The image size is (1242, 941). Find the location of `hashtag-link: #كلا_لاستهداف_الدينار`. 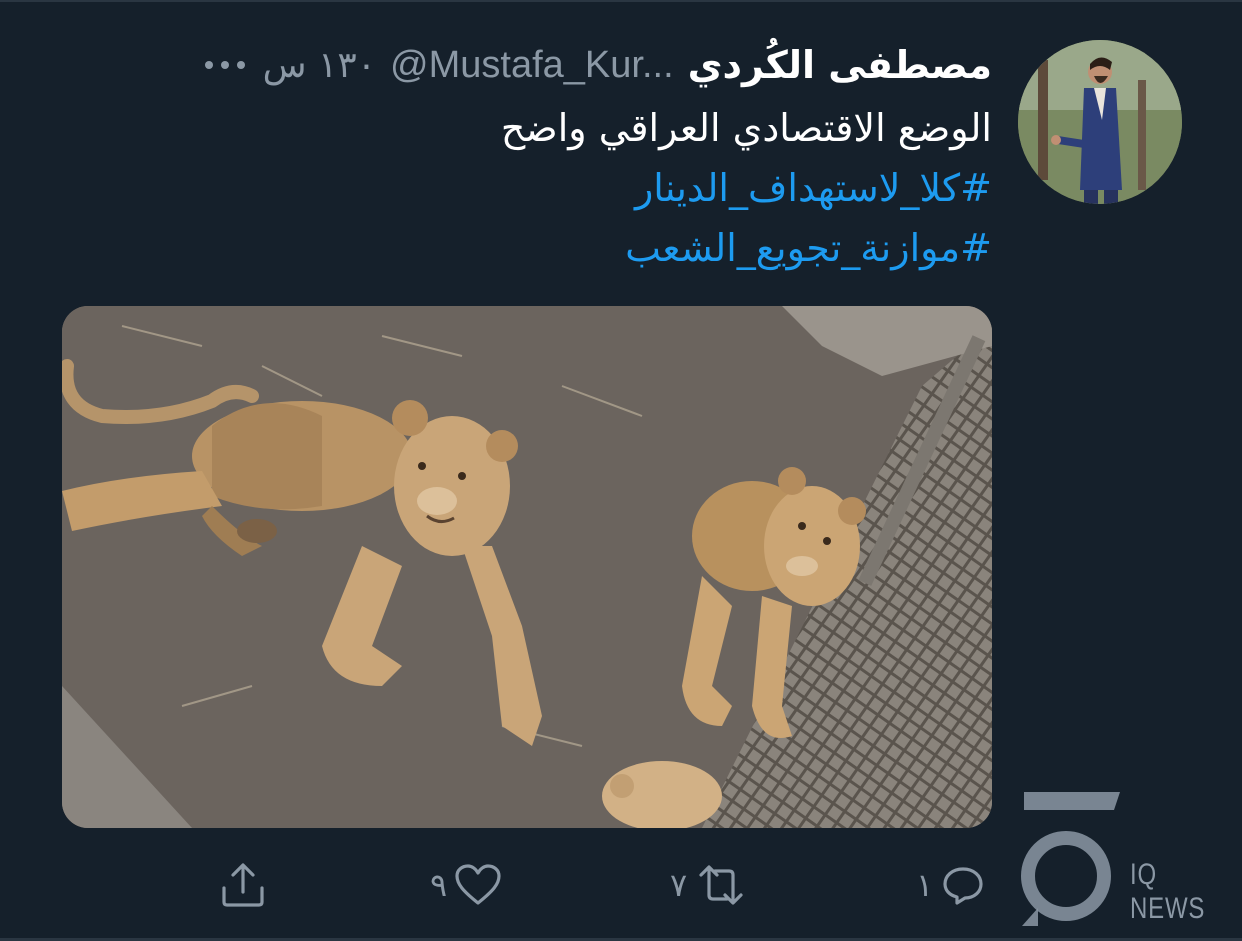

hashtag-link: #كلا_لاستهداف_الدينار is located at coordinates (542, 188).